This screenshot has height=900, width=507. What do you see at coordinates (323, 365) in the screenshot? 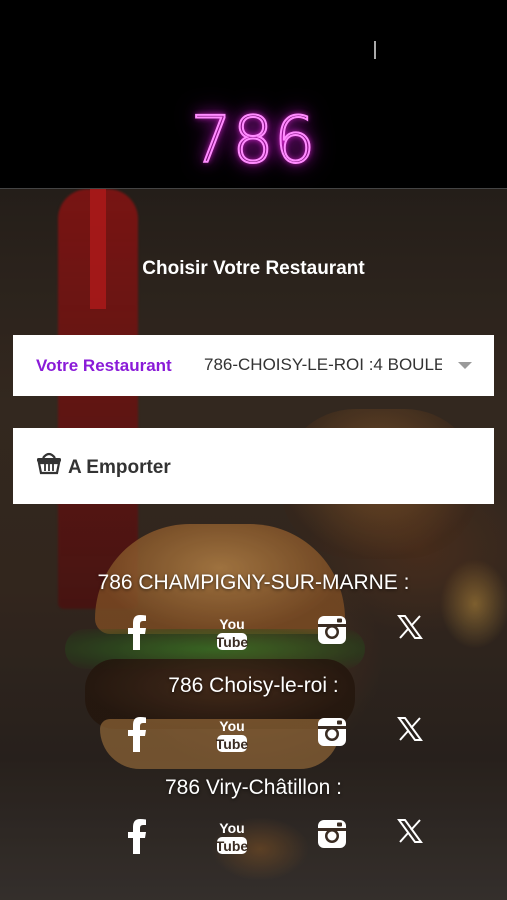
I see `restaurant-select-value: 786-CHOISY-LE-ROI :4 BOULEVARD` at bounding box center [323, 365].